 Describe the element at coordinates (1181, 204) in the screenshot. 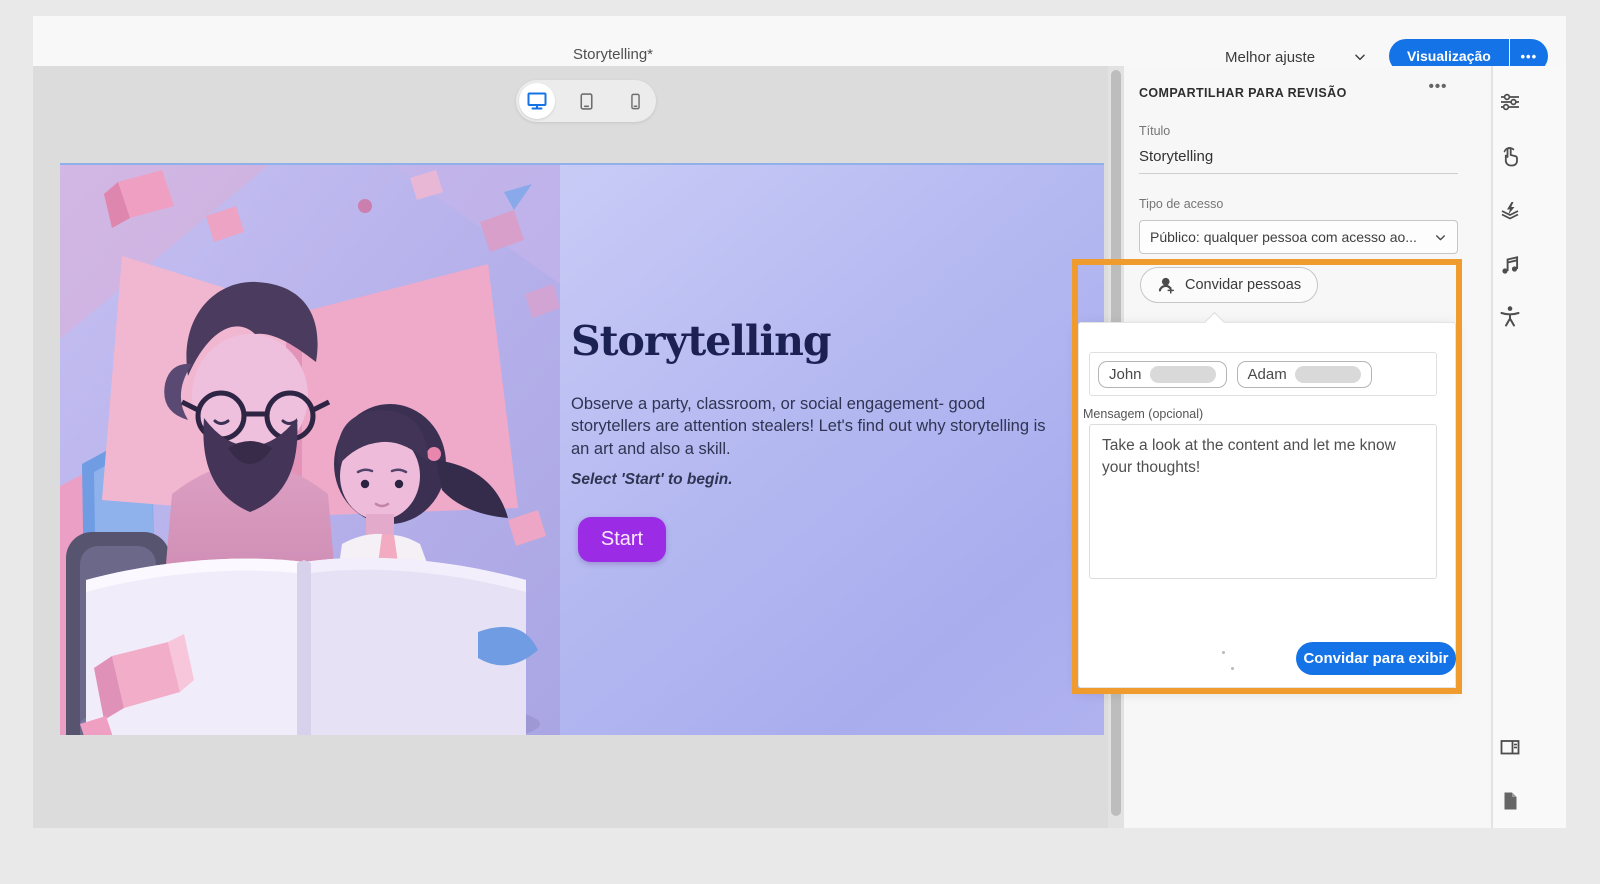

I see `access-type-label: Tipo de acesso` at that location.